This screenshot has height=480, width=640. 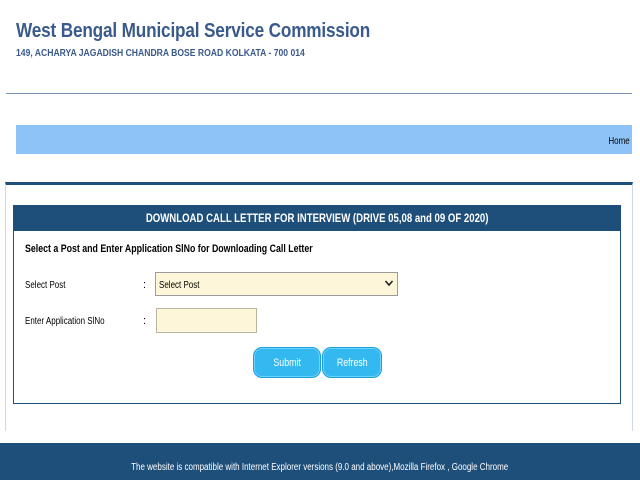 What do you see at coordinates (206, 320) in the screenshot?
I see `application-number-input` at bounding box center [206, 320].